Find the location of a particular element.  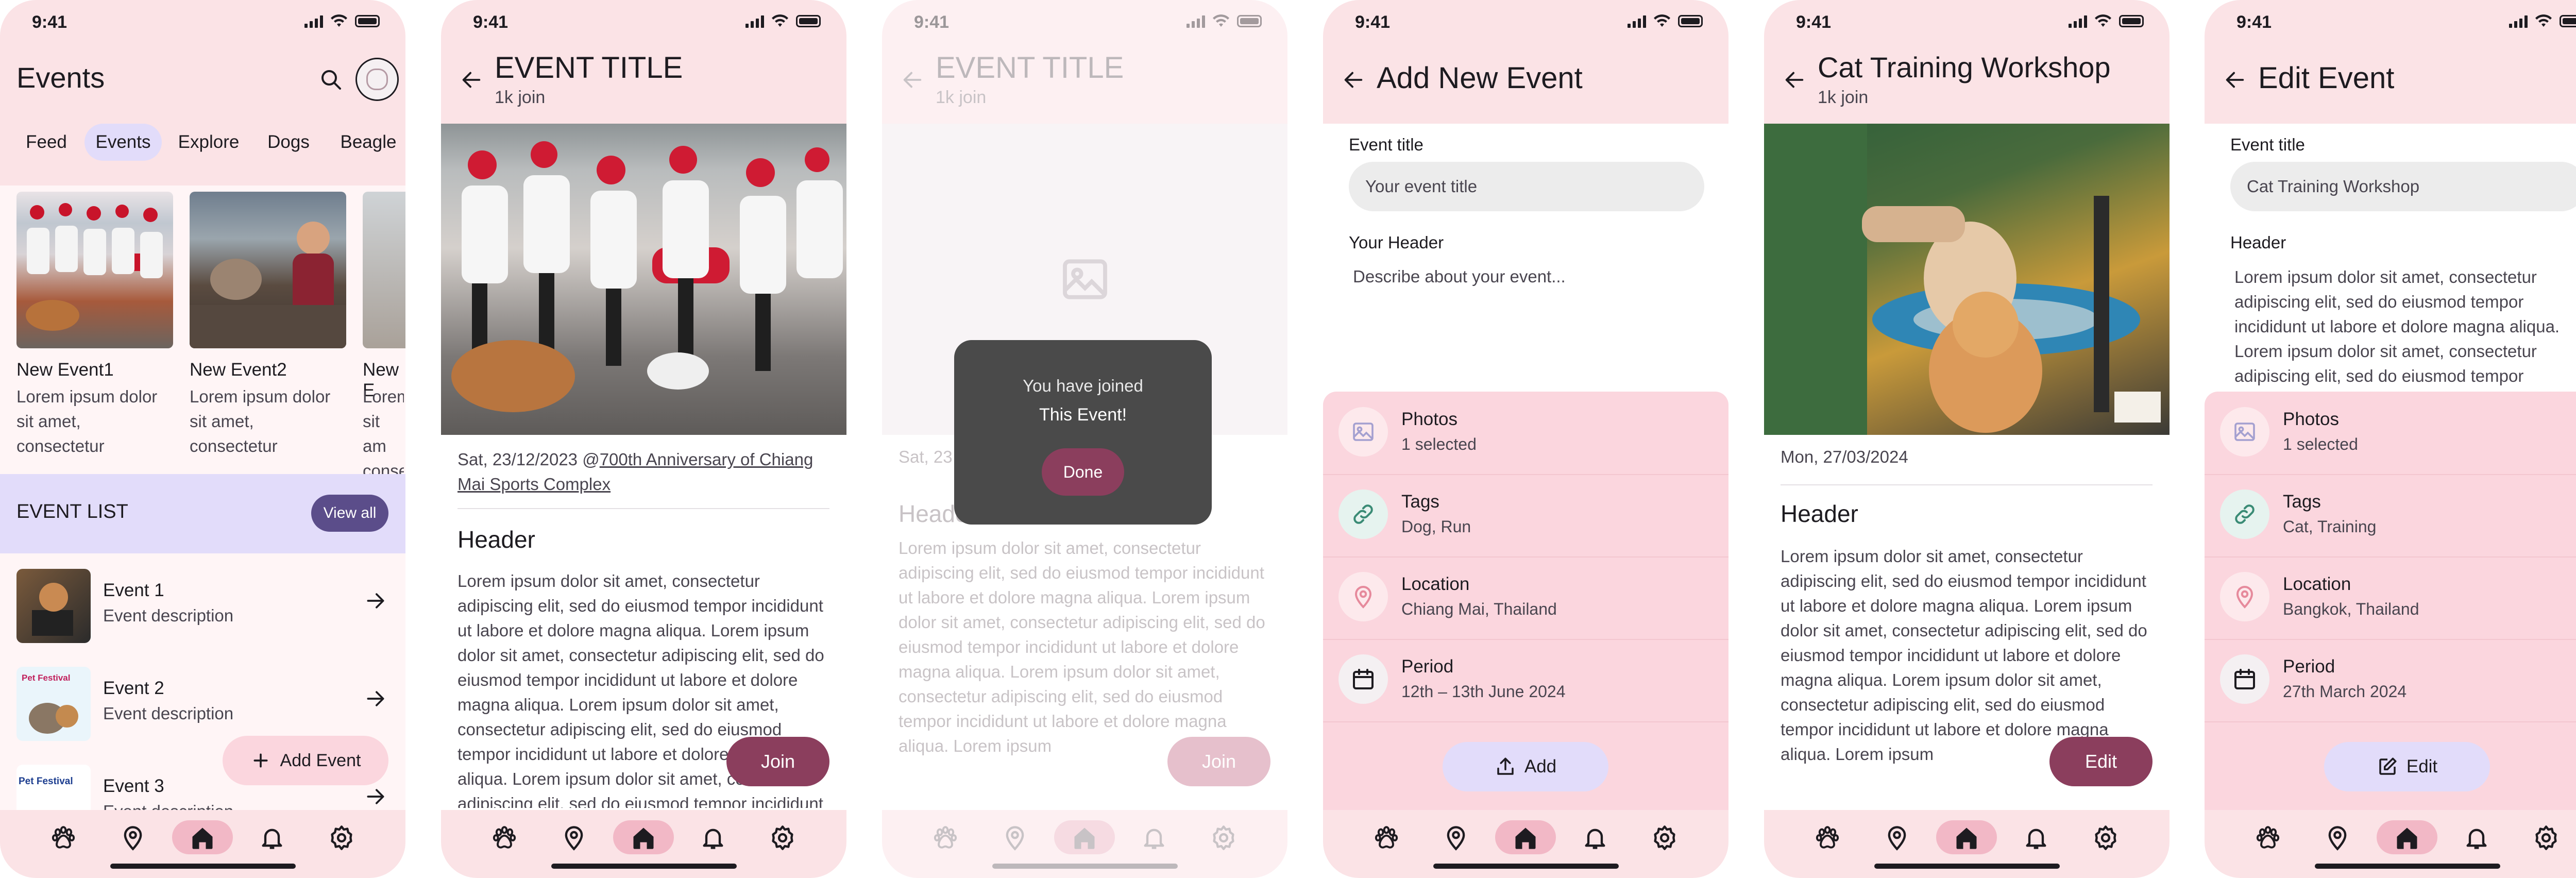

calendar-icon is located at coordinates (2244, 679).